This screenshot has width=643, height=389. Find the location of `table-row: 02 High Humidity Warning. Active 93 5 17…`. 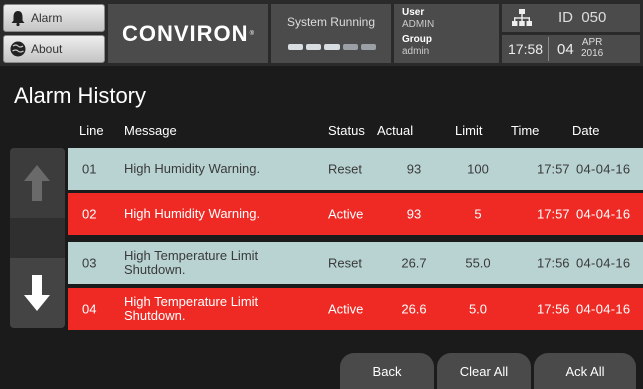

table-row: 02 High Humidity Warning. Active 93 5 17… is located at coordinates (355, 214).